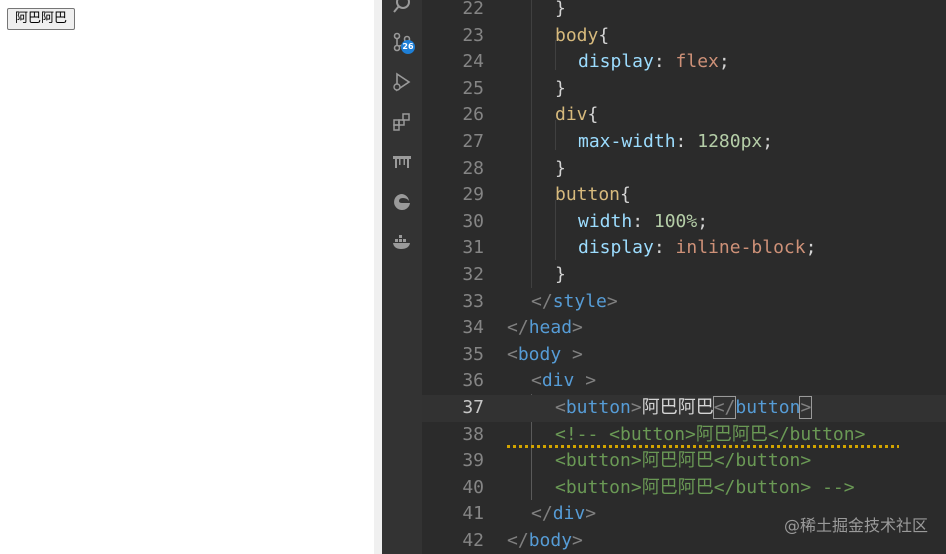  What do you see at coordinates (402, 122) in the screenshot?
I see `extensions-icon` at bounding box center [402, 122].